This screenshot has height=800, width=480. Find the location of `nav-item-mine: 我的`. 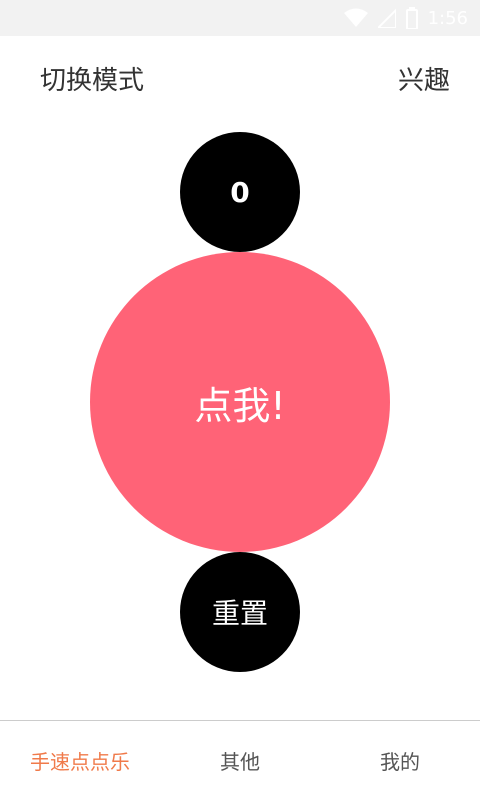

nav-item-mine: 我的 is located at coordinates (400, 760).